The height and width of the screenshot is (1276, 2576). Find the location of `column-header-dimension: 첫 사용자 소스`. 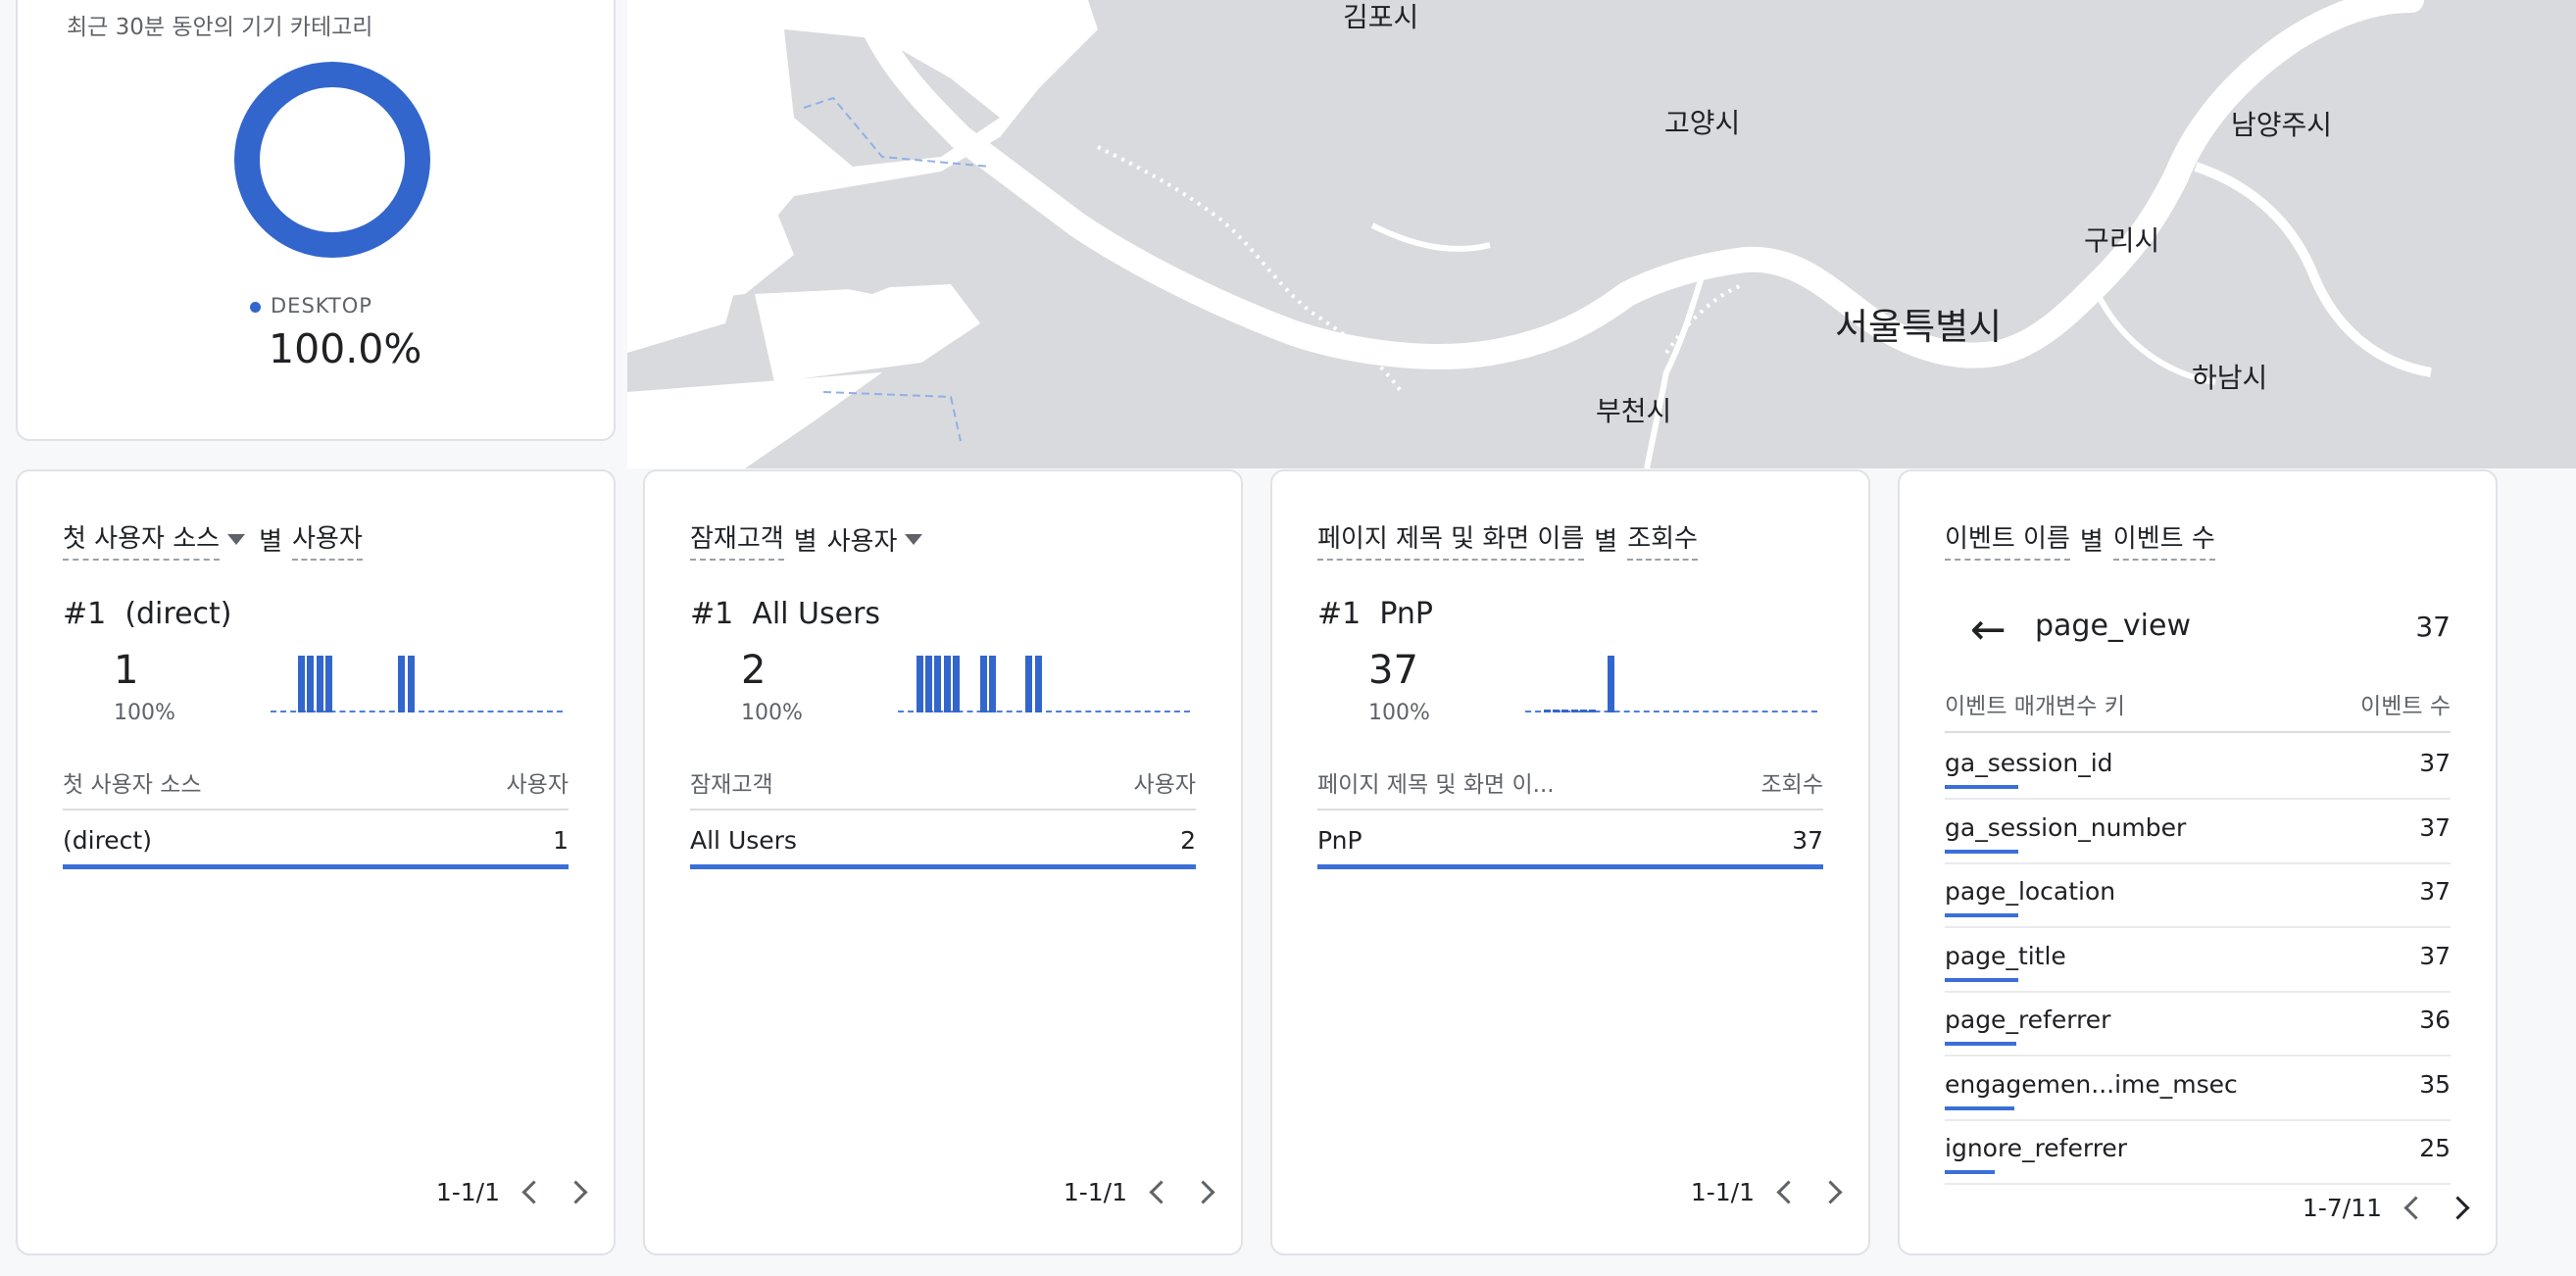

column-header-dimension: 첫 사용자 소스 is located at coordinates (132, 785).